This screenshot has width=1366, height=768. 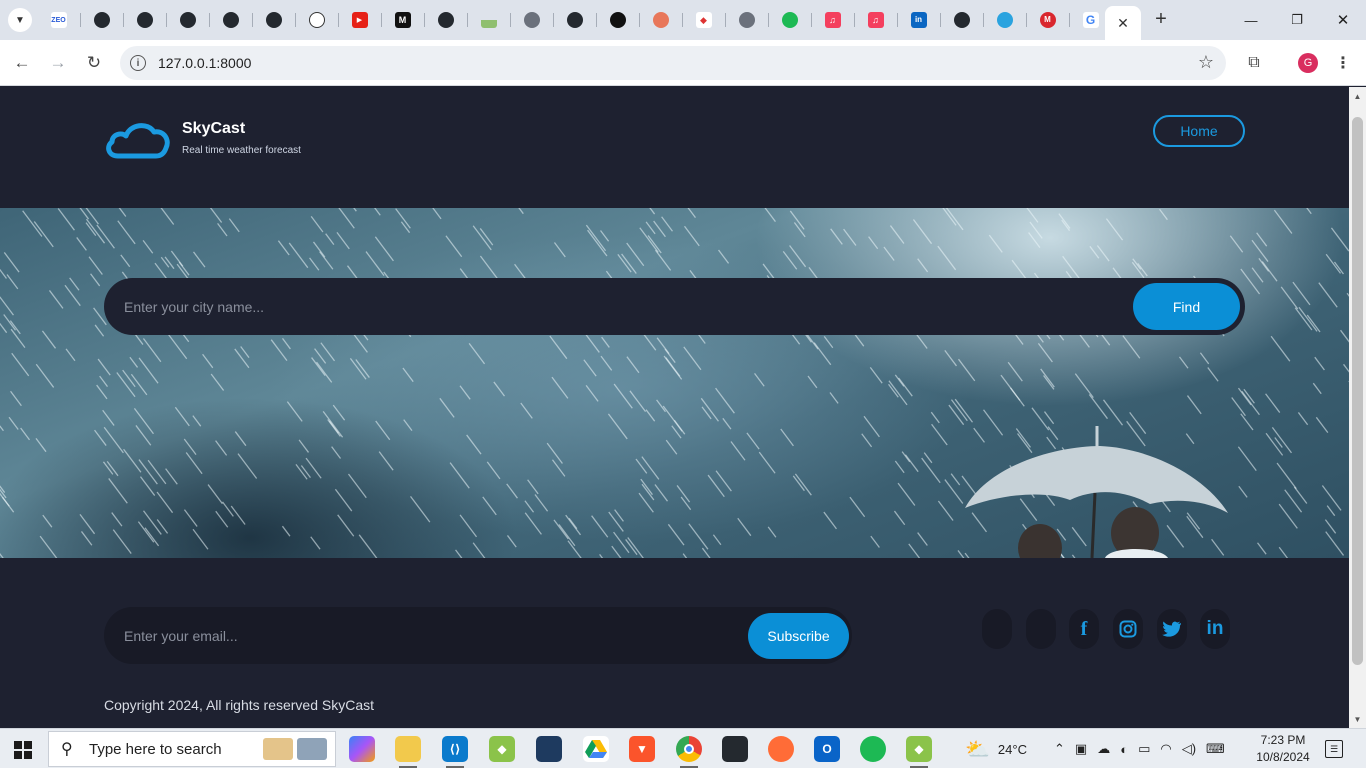 I want to click on tab-chatgpt, so click(x=316, y=20).